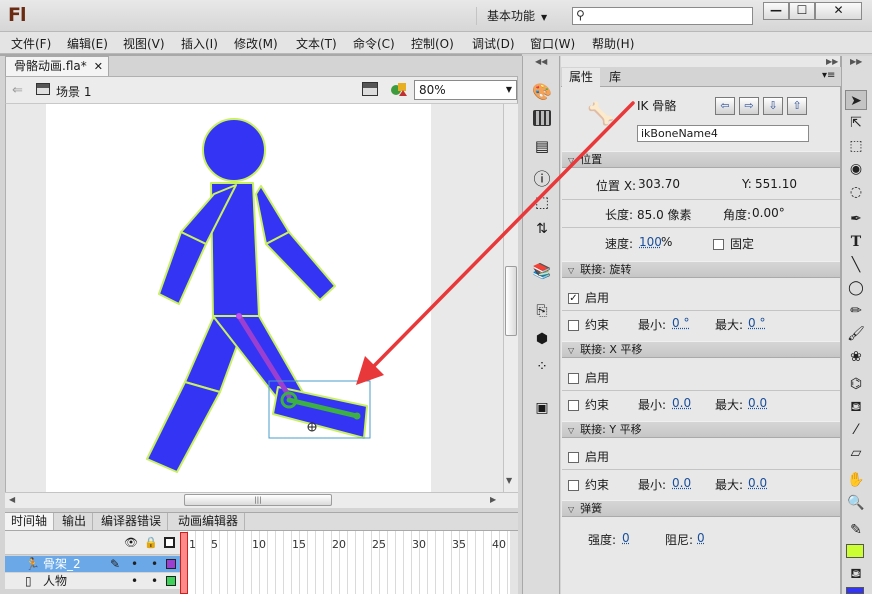 Image resolution: width=872 pixels, height=594 pixels. I want to click on playhead, so click(184, 563).